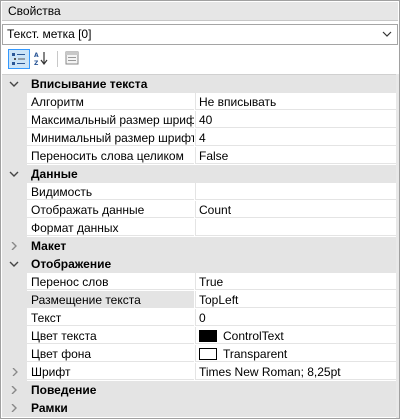 This screenshot has width=400, height=419. What do you see at coordinates (296, 335) in the screenshot?
I see `property-value: ControlText` at bounding box center [296, 335].